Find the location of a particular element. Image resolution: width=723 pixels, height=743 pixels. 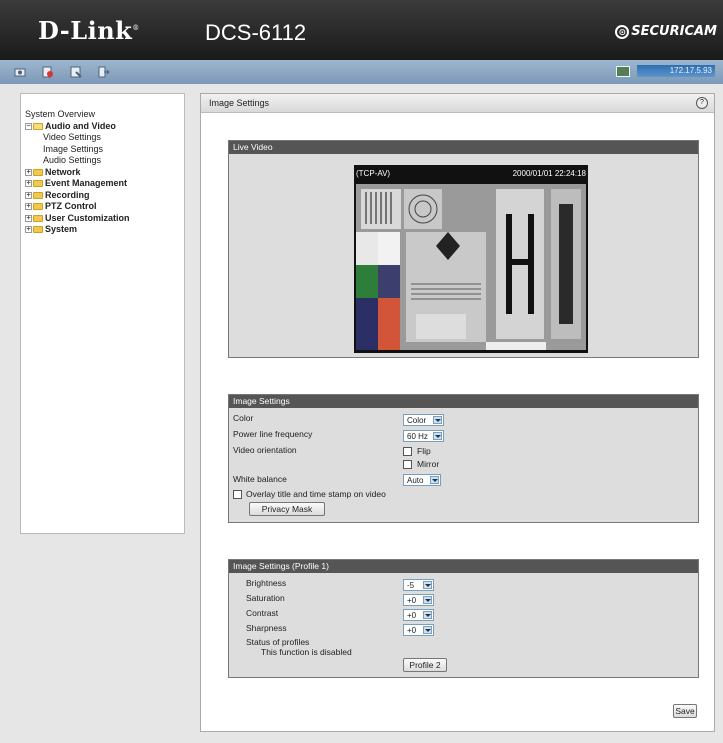

sidebar-item-network: + Network is located at coordinates (77, 173).